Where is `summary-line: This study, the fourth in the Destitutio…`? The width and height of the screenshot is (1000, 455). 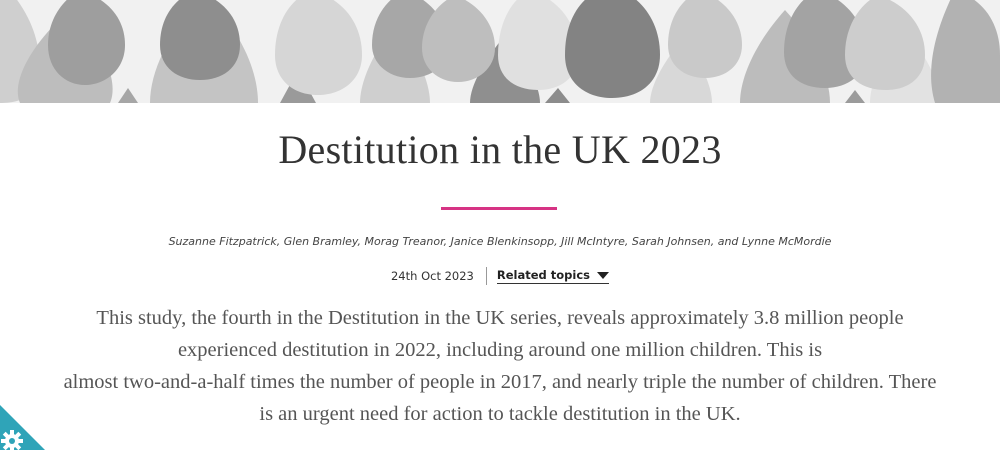 summary-line: This study, the fourth in the Destitutio… is located at coordinates (500, 318).